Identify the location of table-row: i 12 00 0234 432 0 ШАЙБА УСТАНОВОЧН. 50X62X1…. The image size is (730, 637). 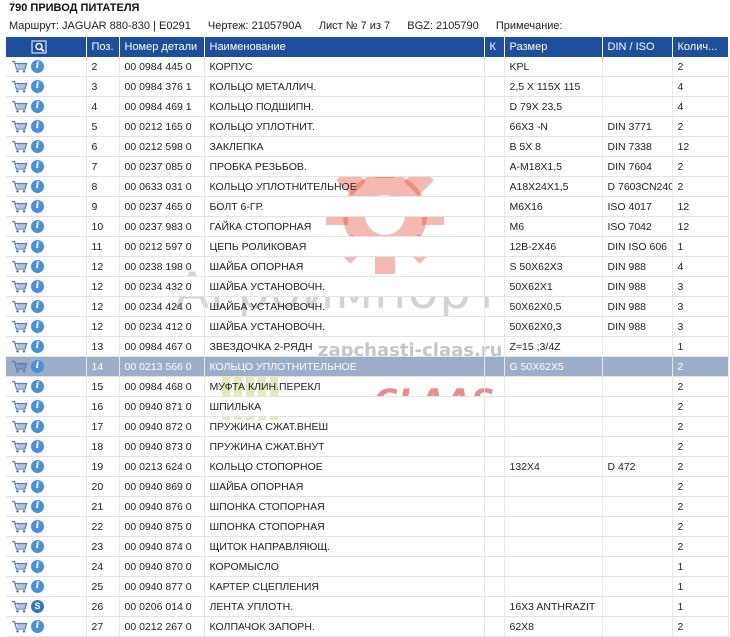
(367, 286).